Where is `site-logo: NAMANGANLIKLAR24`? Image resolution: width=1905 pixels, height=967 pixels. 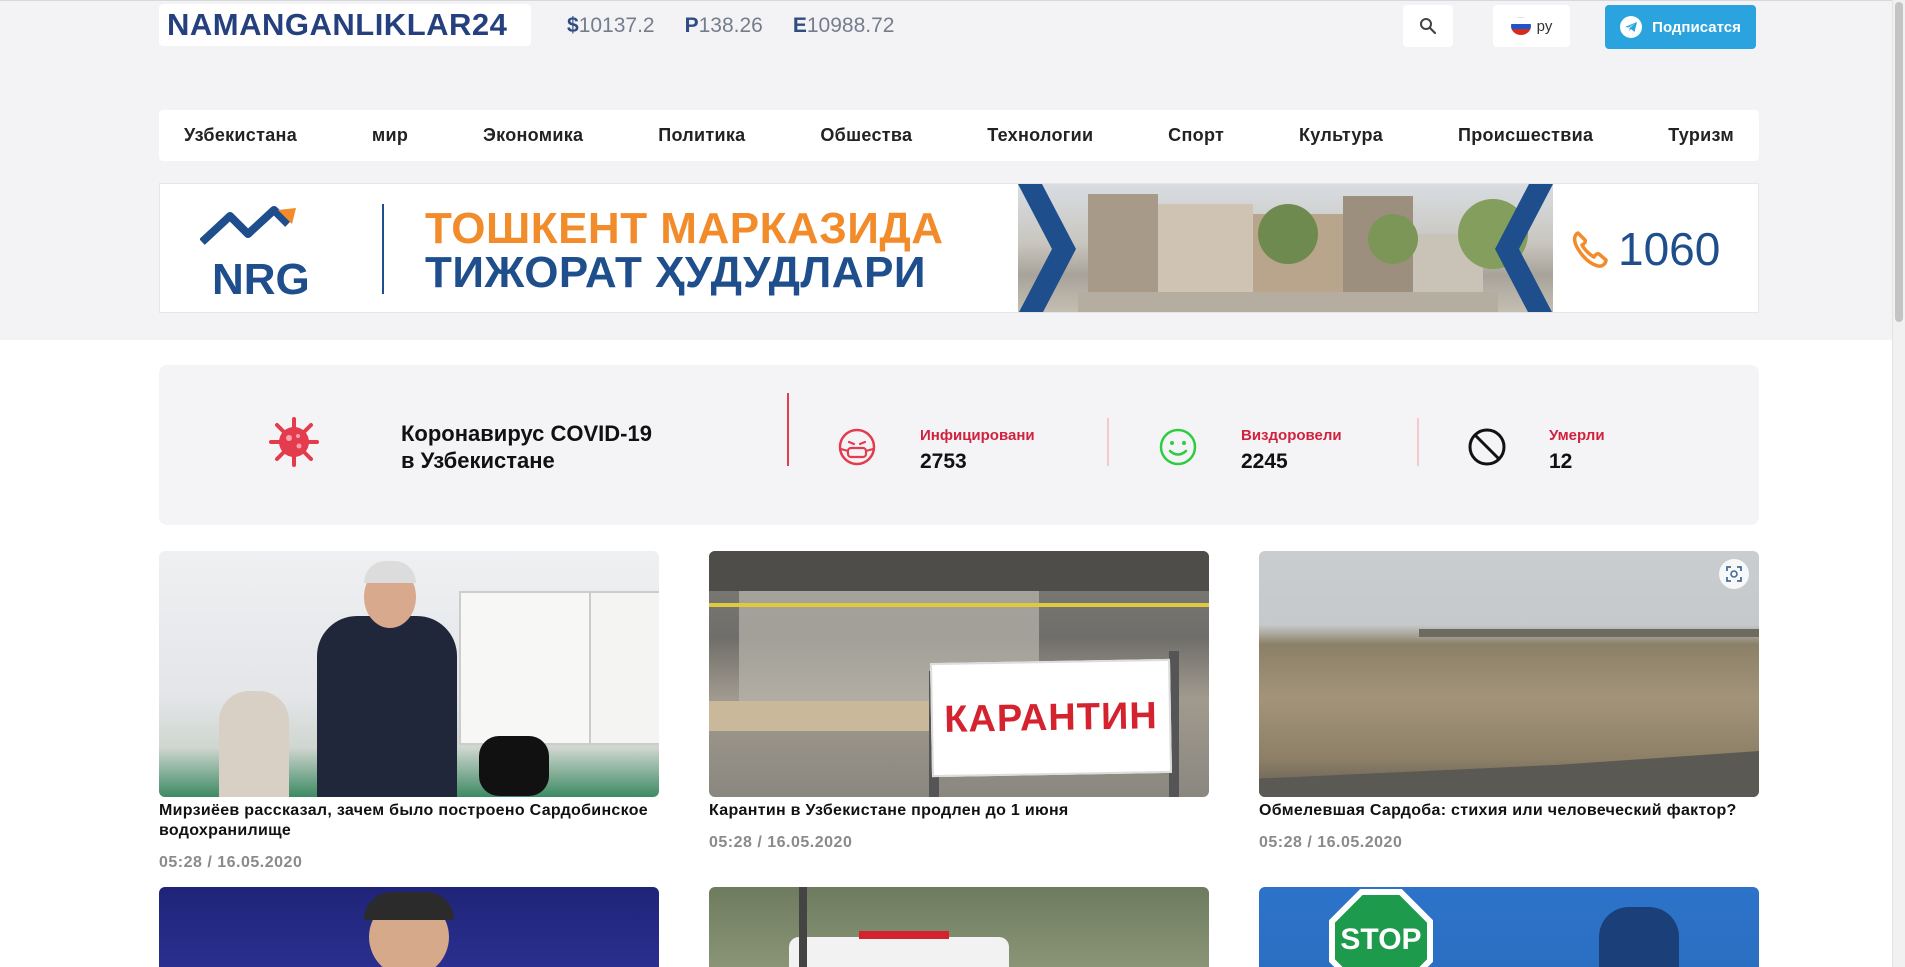
site-logo: NAMANGANLIKLAR24 is located at coordinates (345, 25).